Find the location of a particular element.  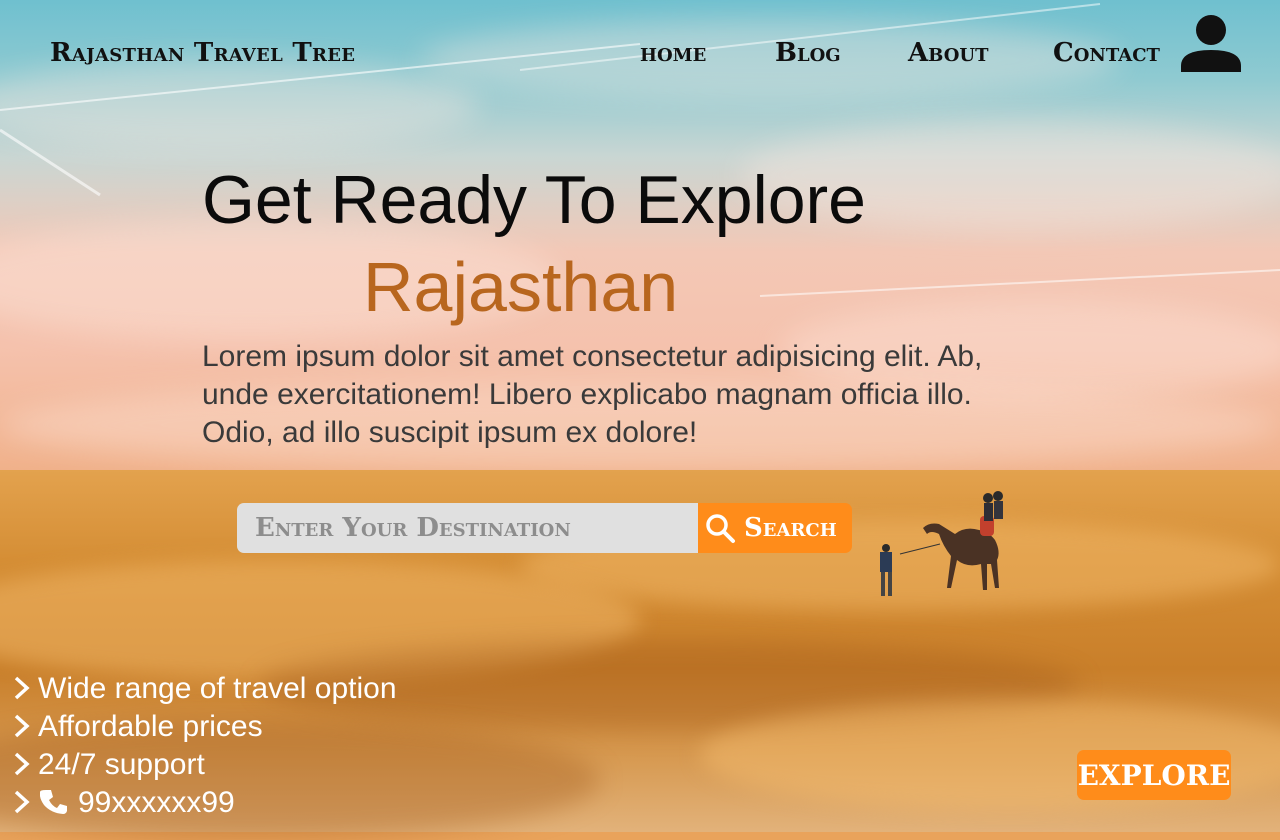

search-icon is located at coordinates (720, 528).